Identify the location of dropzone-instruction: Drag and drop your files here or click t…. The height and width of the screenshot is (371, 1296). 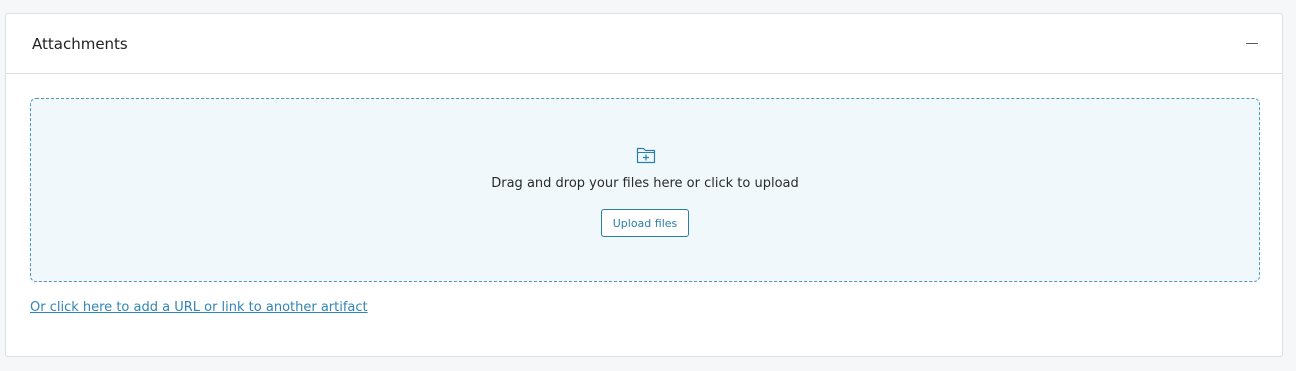
(645, 183).